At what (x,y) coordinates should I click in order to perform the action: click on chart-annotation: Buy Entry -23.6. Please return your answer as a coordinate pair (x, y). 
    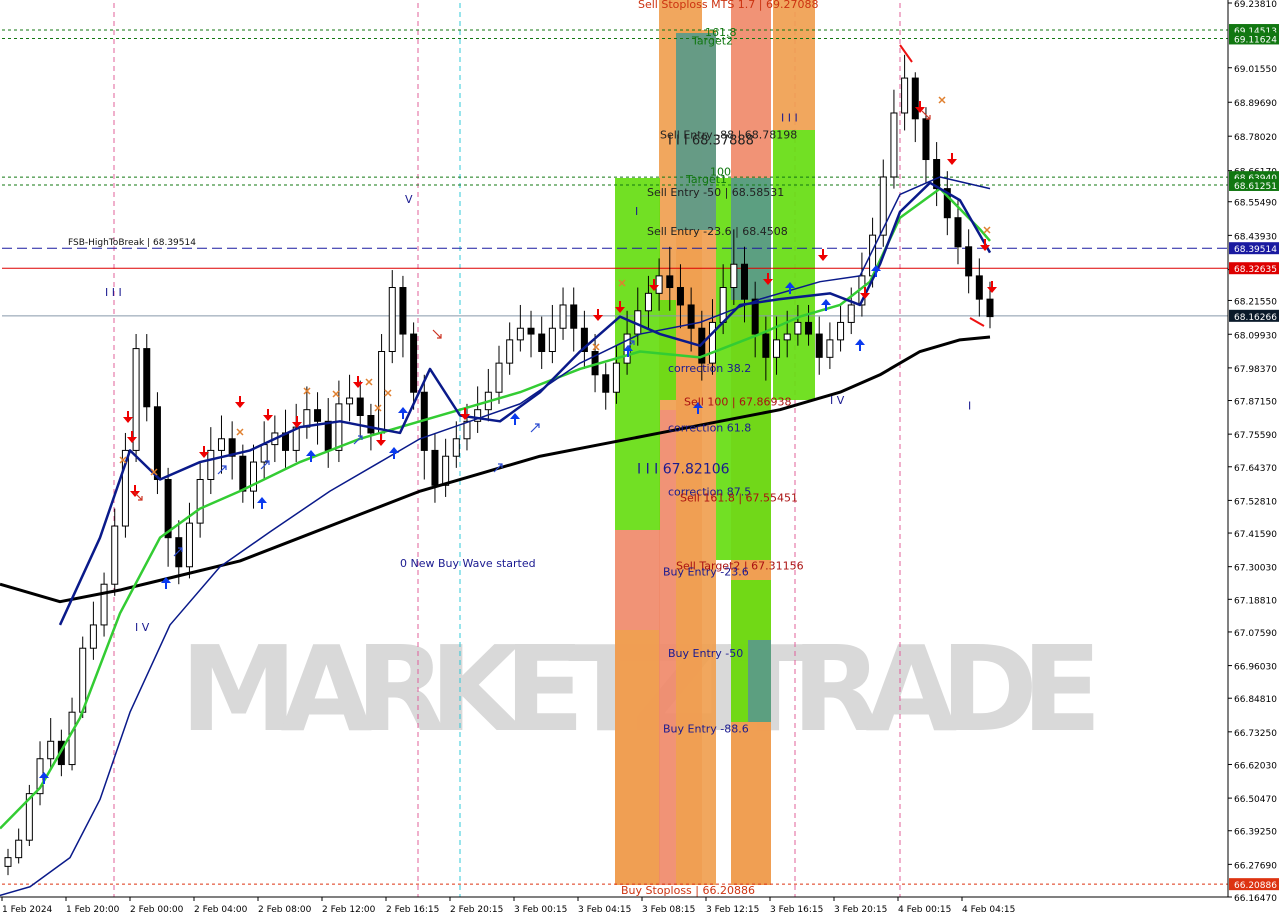
    Looking at the image, I should click on (706, 571).